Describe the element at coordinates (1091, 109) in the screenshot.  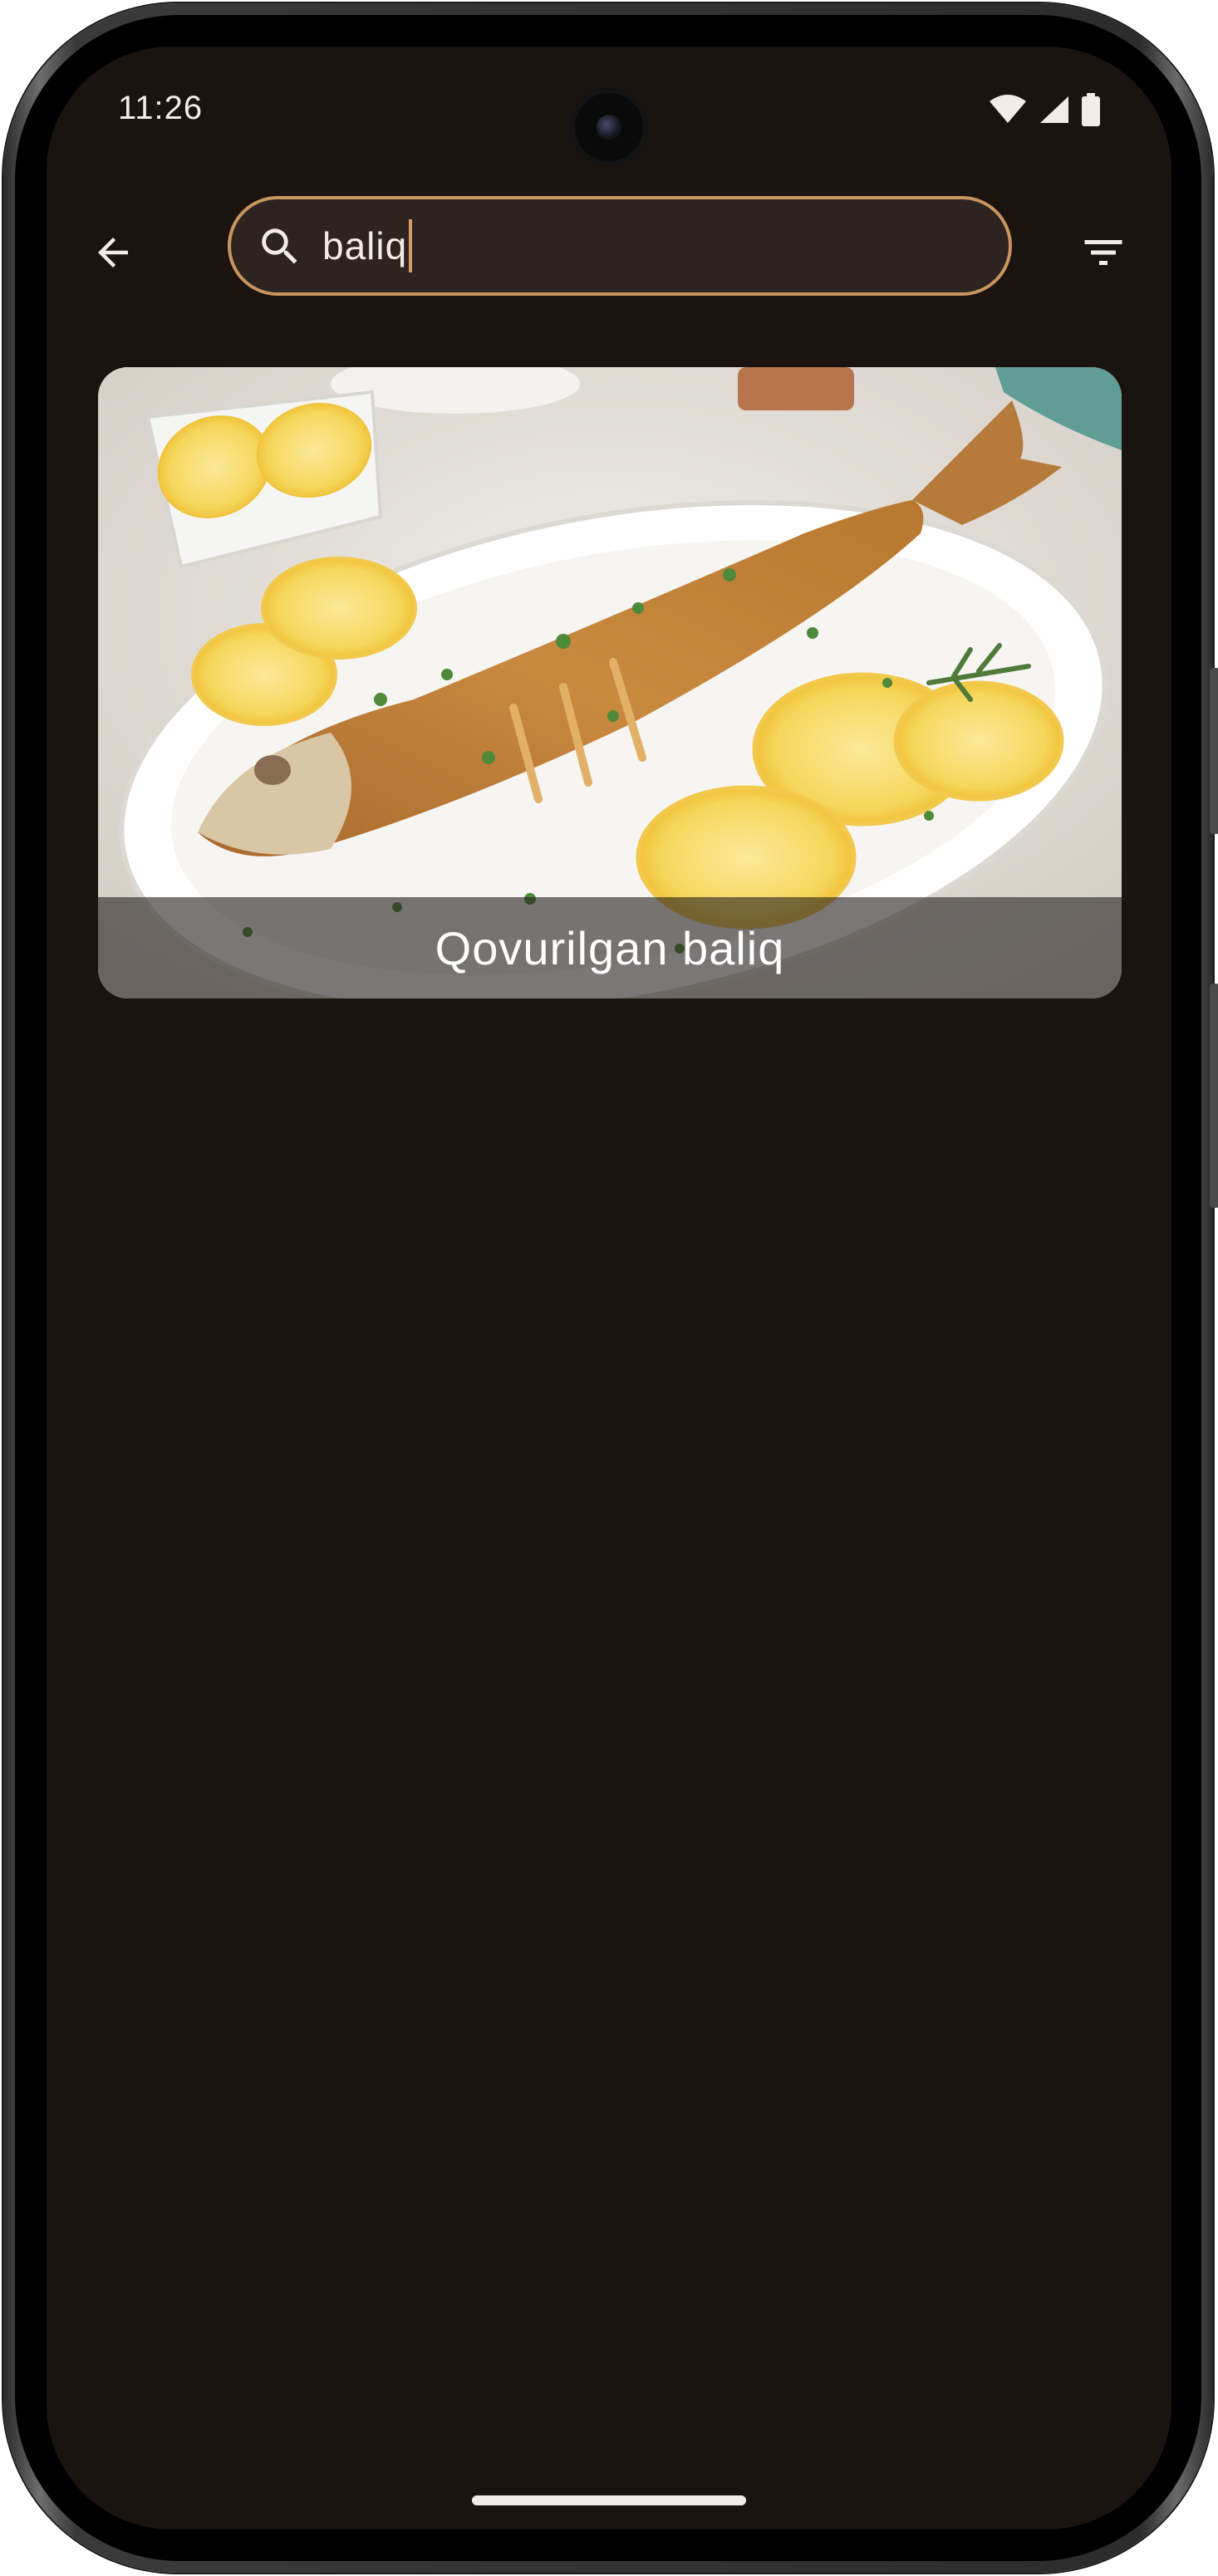
I see `battery-icon` at that location.